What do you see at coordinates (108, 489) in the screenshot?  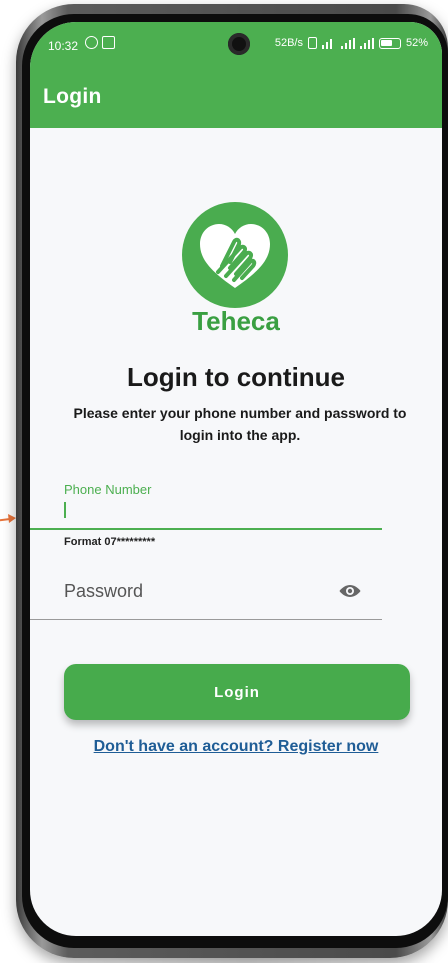 I see `phone-number-label: Phone Number` at bounding box center [108, 489].